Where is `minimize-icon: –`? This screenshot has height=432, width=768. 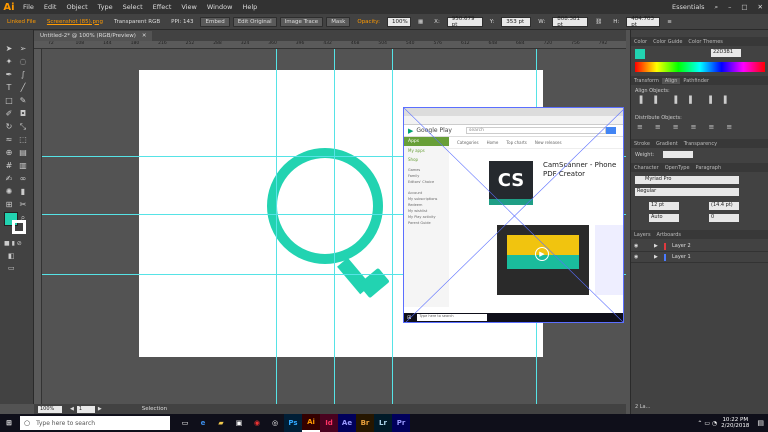 minimize-icon: – is located at coordinates (729, 7).